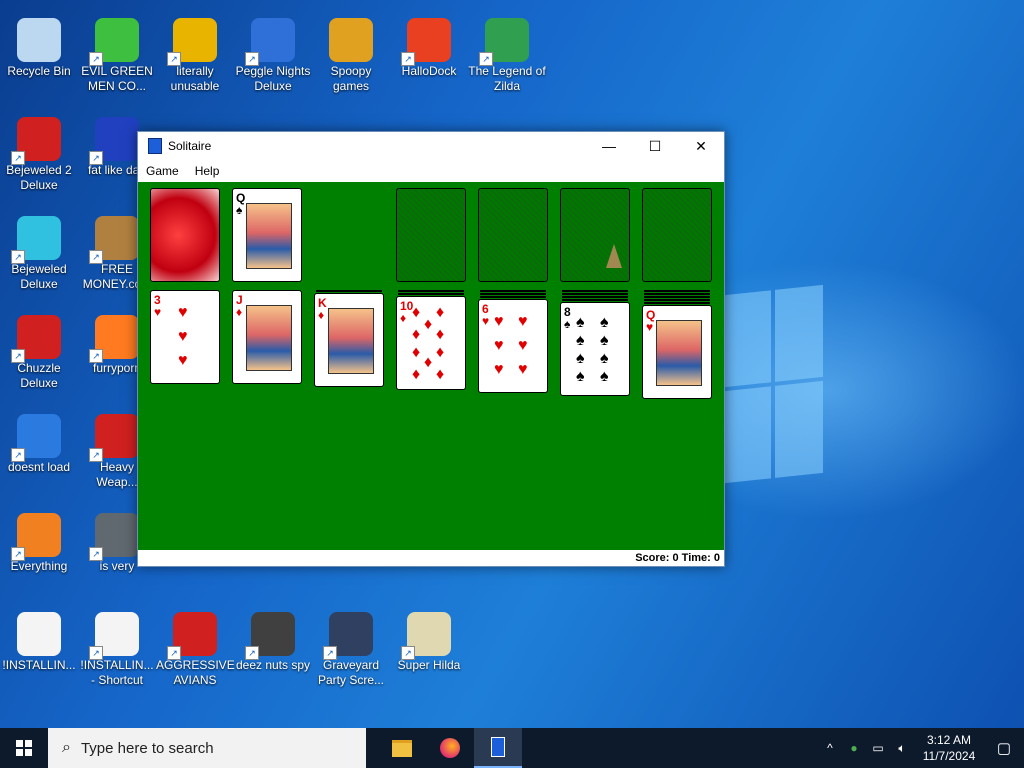  I want to click on desktop-icon: Recycle Bin, so click(39, 48).